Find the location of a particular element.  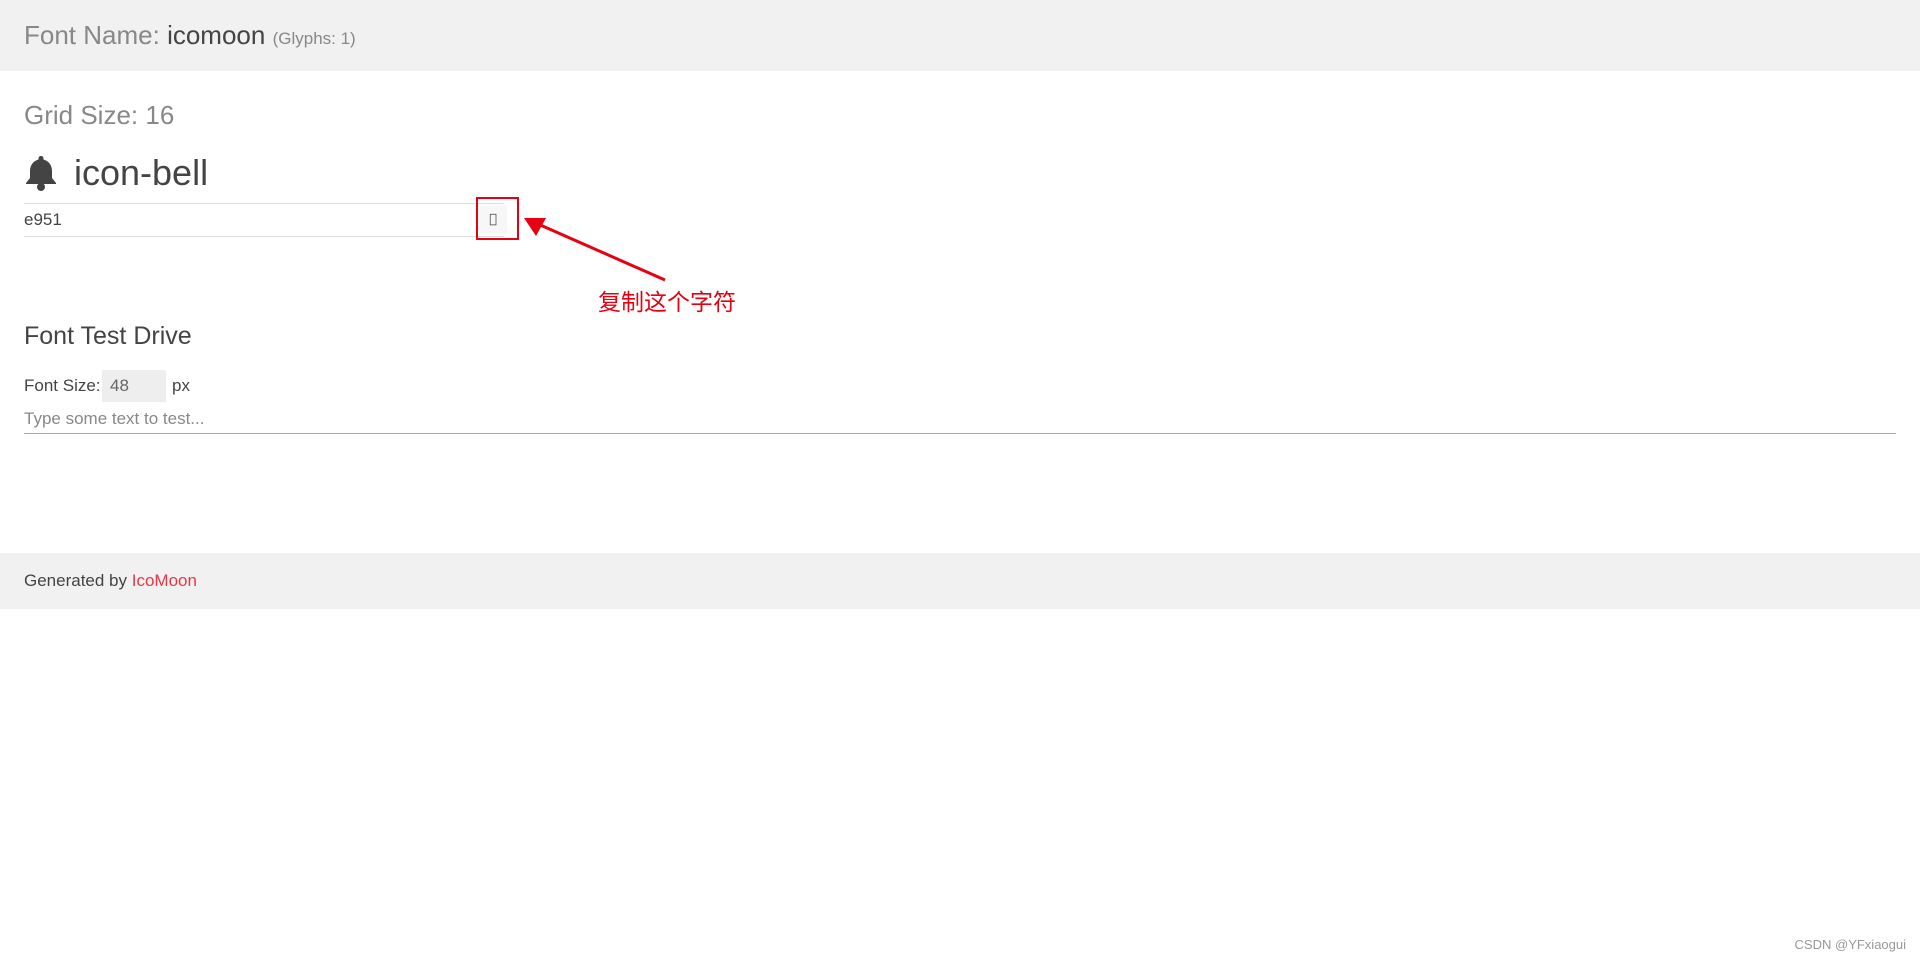

test-drive-title: Font Test Drive is located at coordinates (108, 336).